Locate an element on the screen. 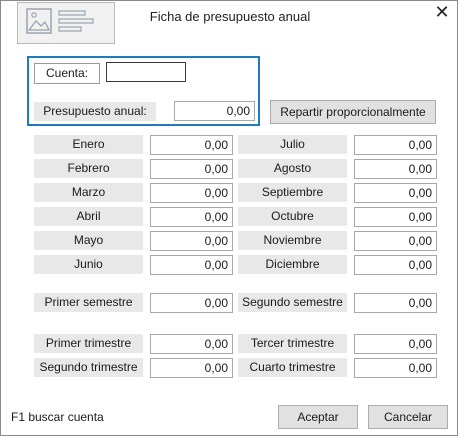  trimester-label-primer: Primer trimestre is located at coordinates (88, 343).